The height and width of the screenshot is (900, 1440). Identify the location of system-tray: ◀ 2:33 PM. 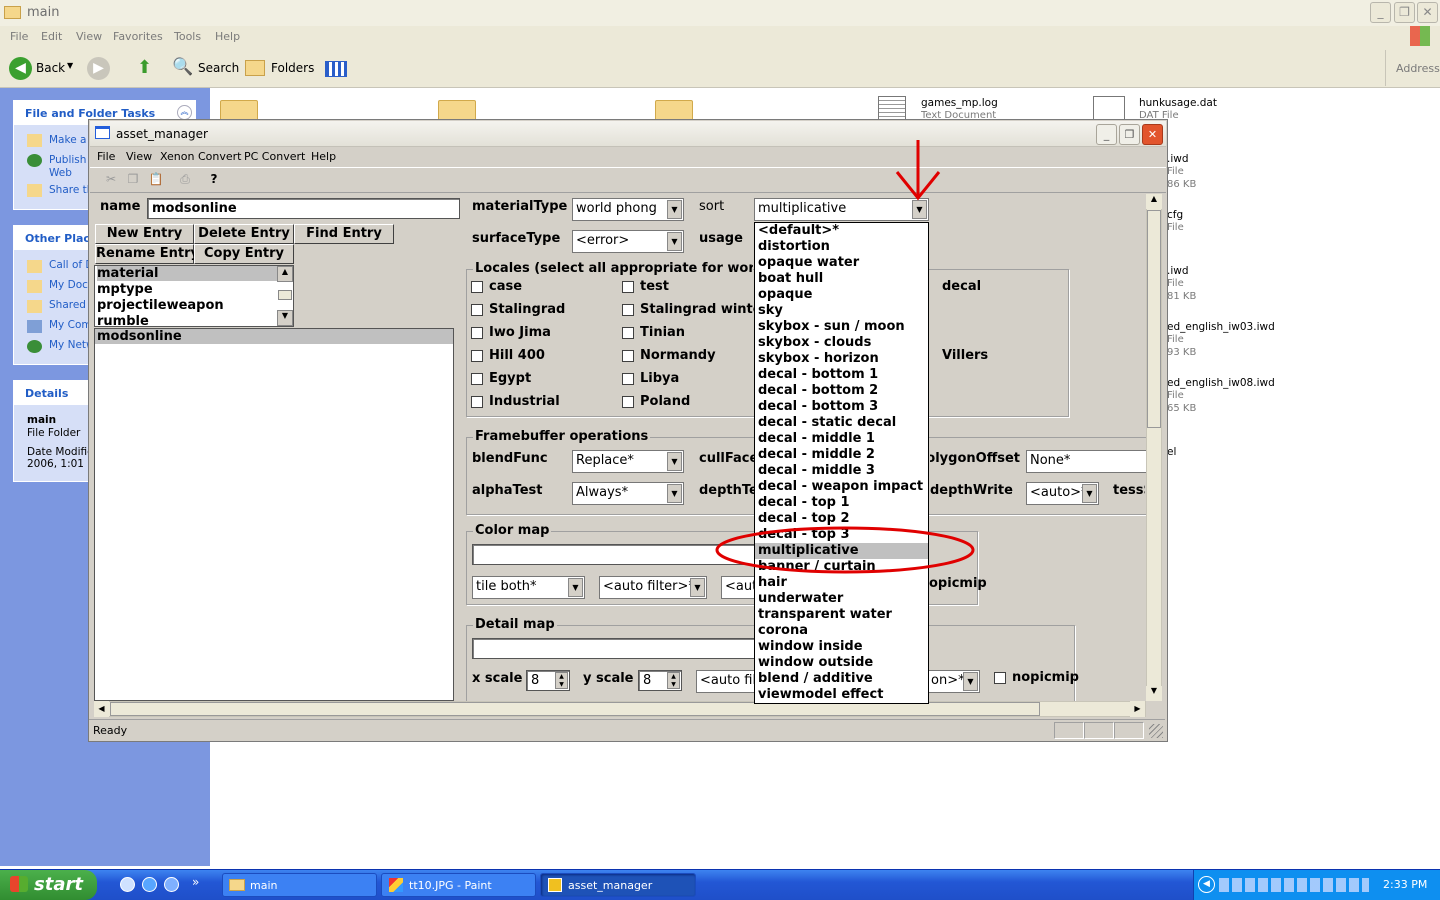
(1316, 885).